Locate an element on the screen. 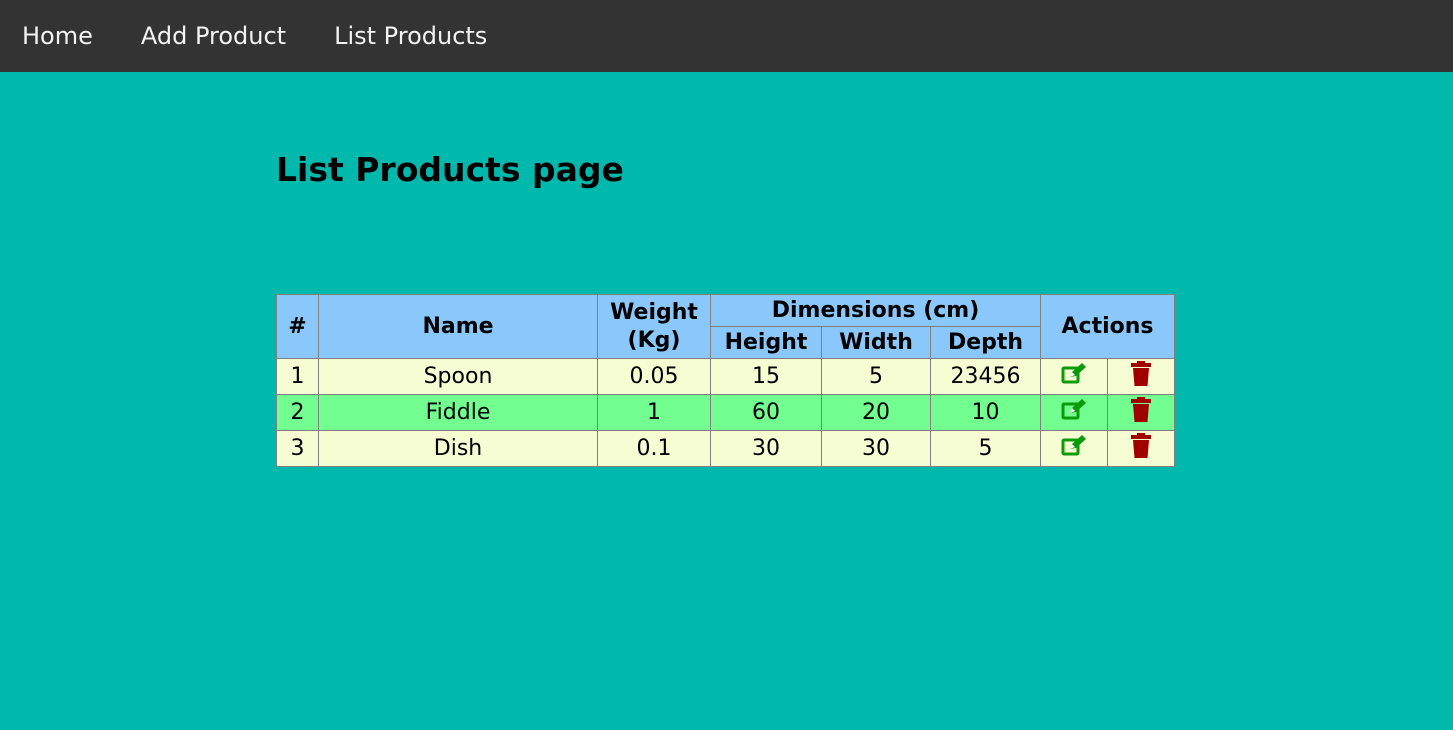 The width and height of the screenshot is (1453, 730). header-num: # is located at coordinates (297, 326).